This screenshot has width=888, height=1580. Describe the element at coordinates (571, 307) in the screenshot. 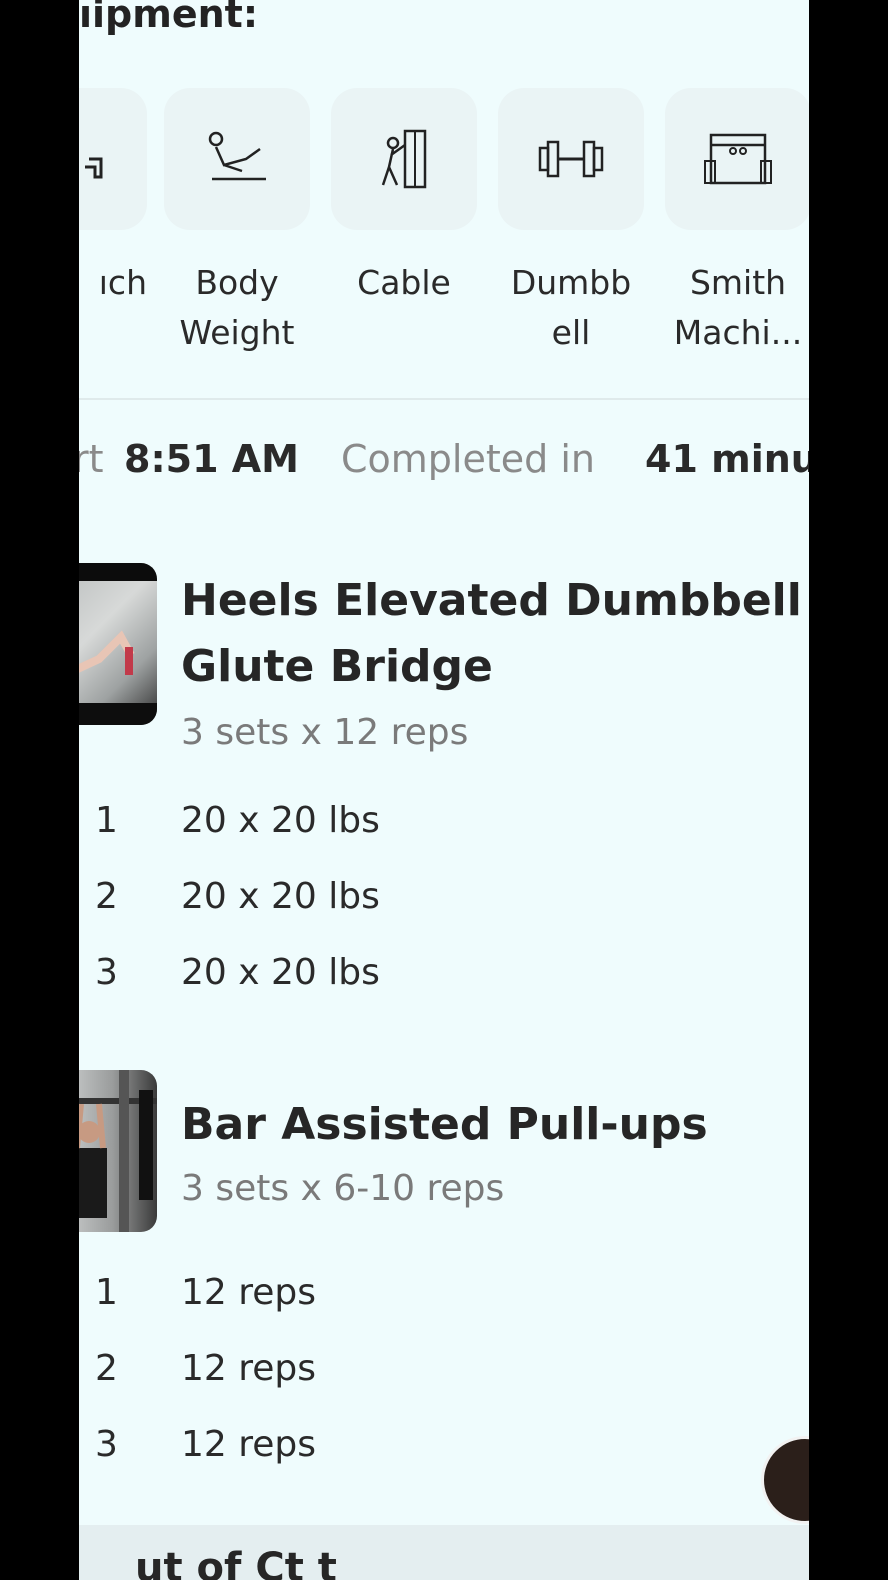

I see `equipment-label: Dumbb ell` at that location.